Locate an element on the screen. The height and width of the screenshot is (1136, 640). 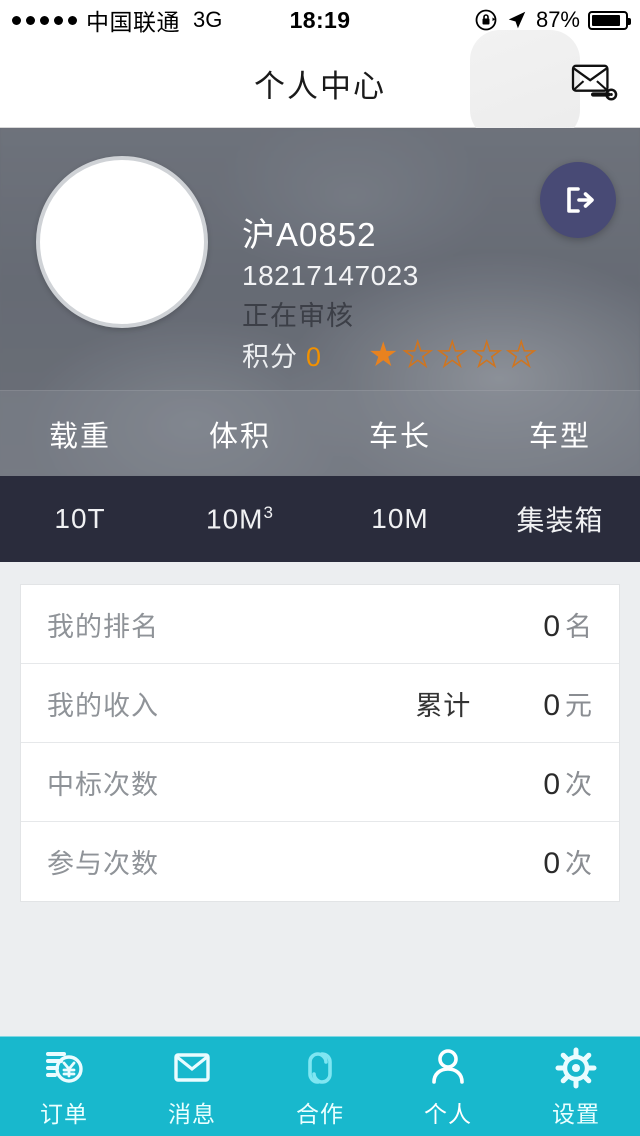
battery-percent-label: 87% is located at coordinates (557, 19).